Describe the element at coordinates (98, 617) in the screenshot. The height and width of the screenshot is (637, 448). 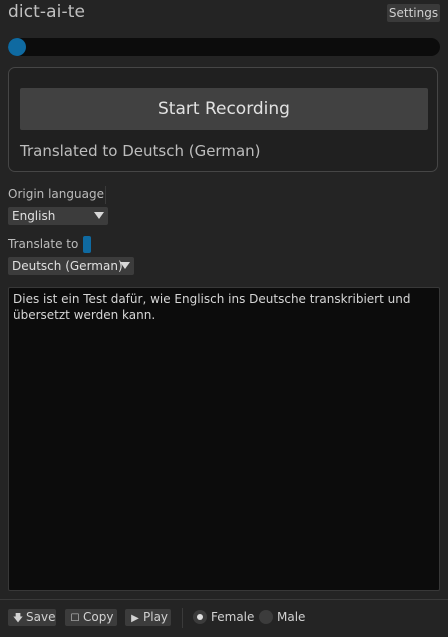
I see `copy-label: Copy` at that location.